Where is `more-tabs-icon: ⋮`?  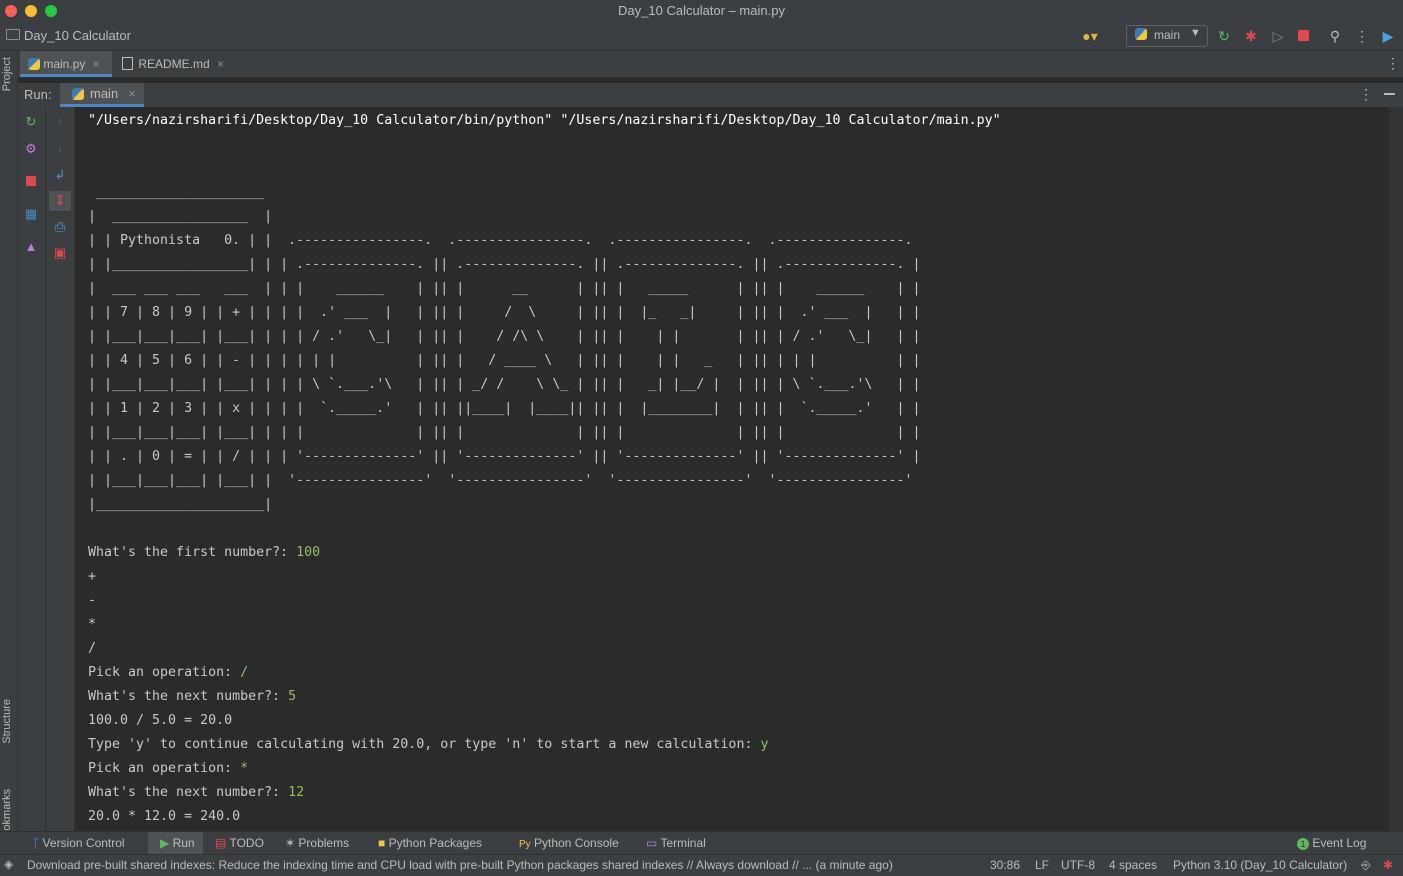 more-tabs-icon: ⋮ is located at coordinates (1393, 63).